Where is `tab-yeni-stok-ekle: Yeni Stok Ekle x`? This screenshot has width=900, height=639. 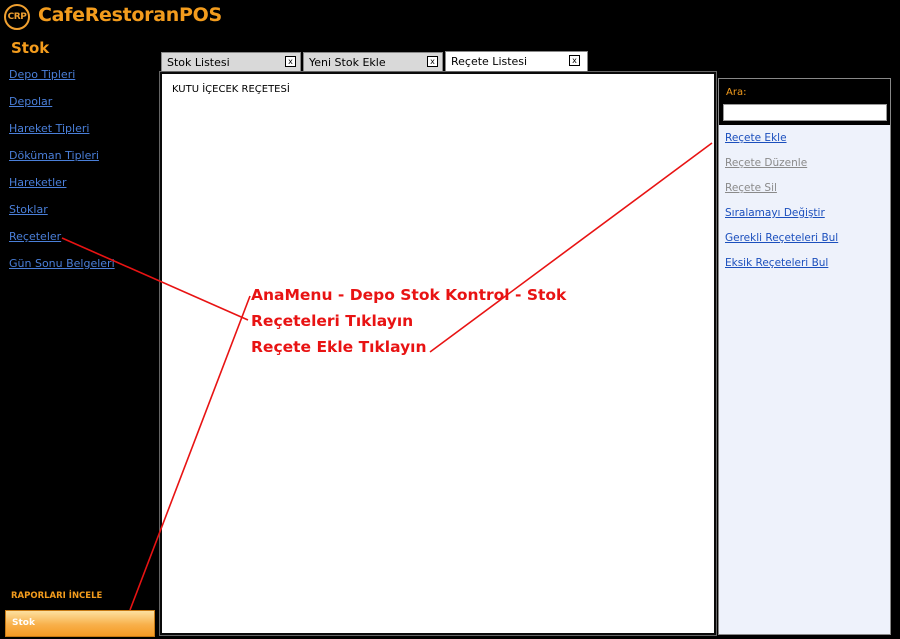 tab-yeni-stok-ekle: Yeni Stok Ekle x is located at coordinates (373, 62).